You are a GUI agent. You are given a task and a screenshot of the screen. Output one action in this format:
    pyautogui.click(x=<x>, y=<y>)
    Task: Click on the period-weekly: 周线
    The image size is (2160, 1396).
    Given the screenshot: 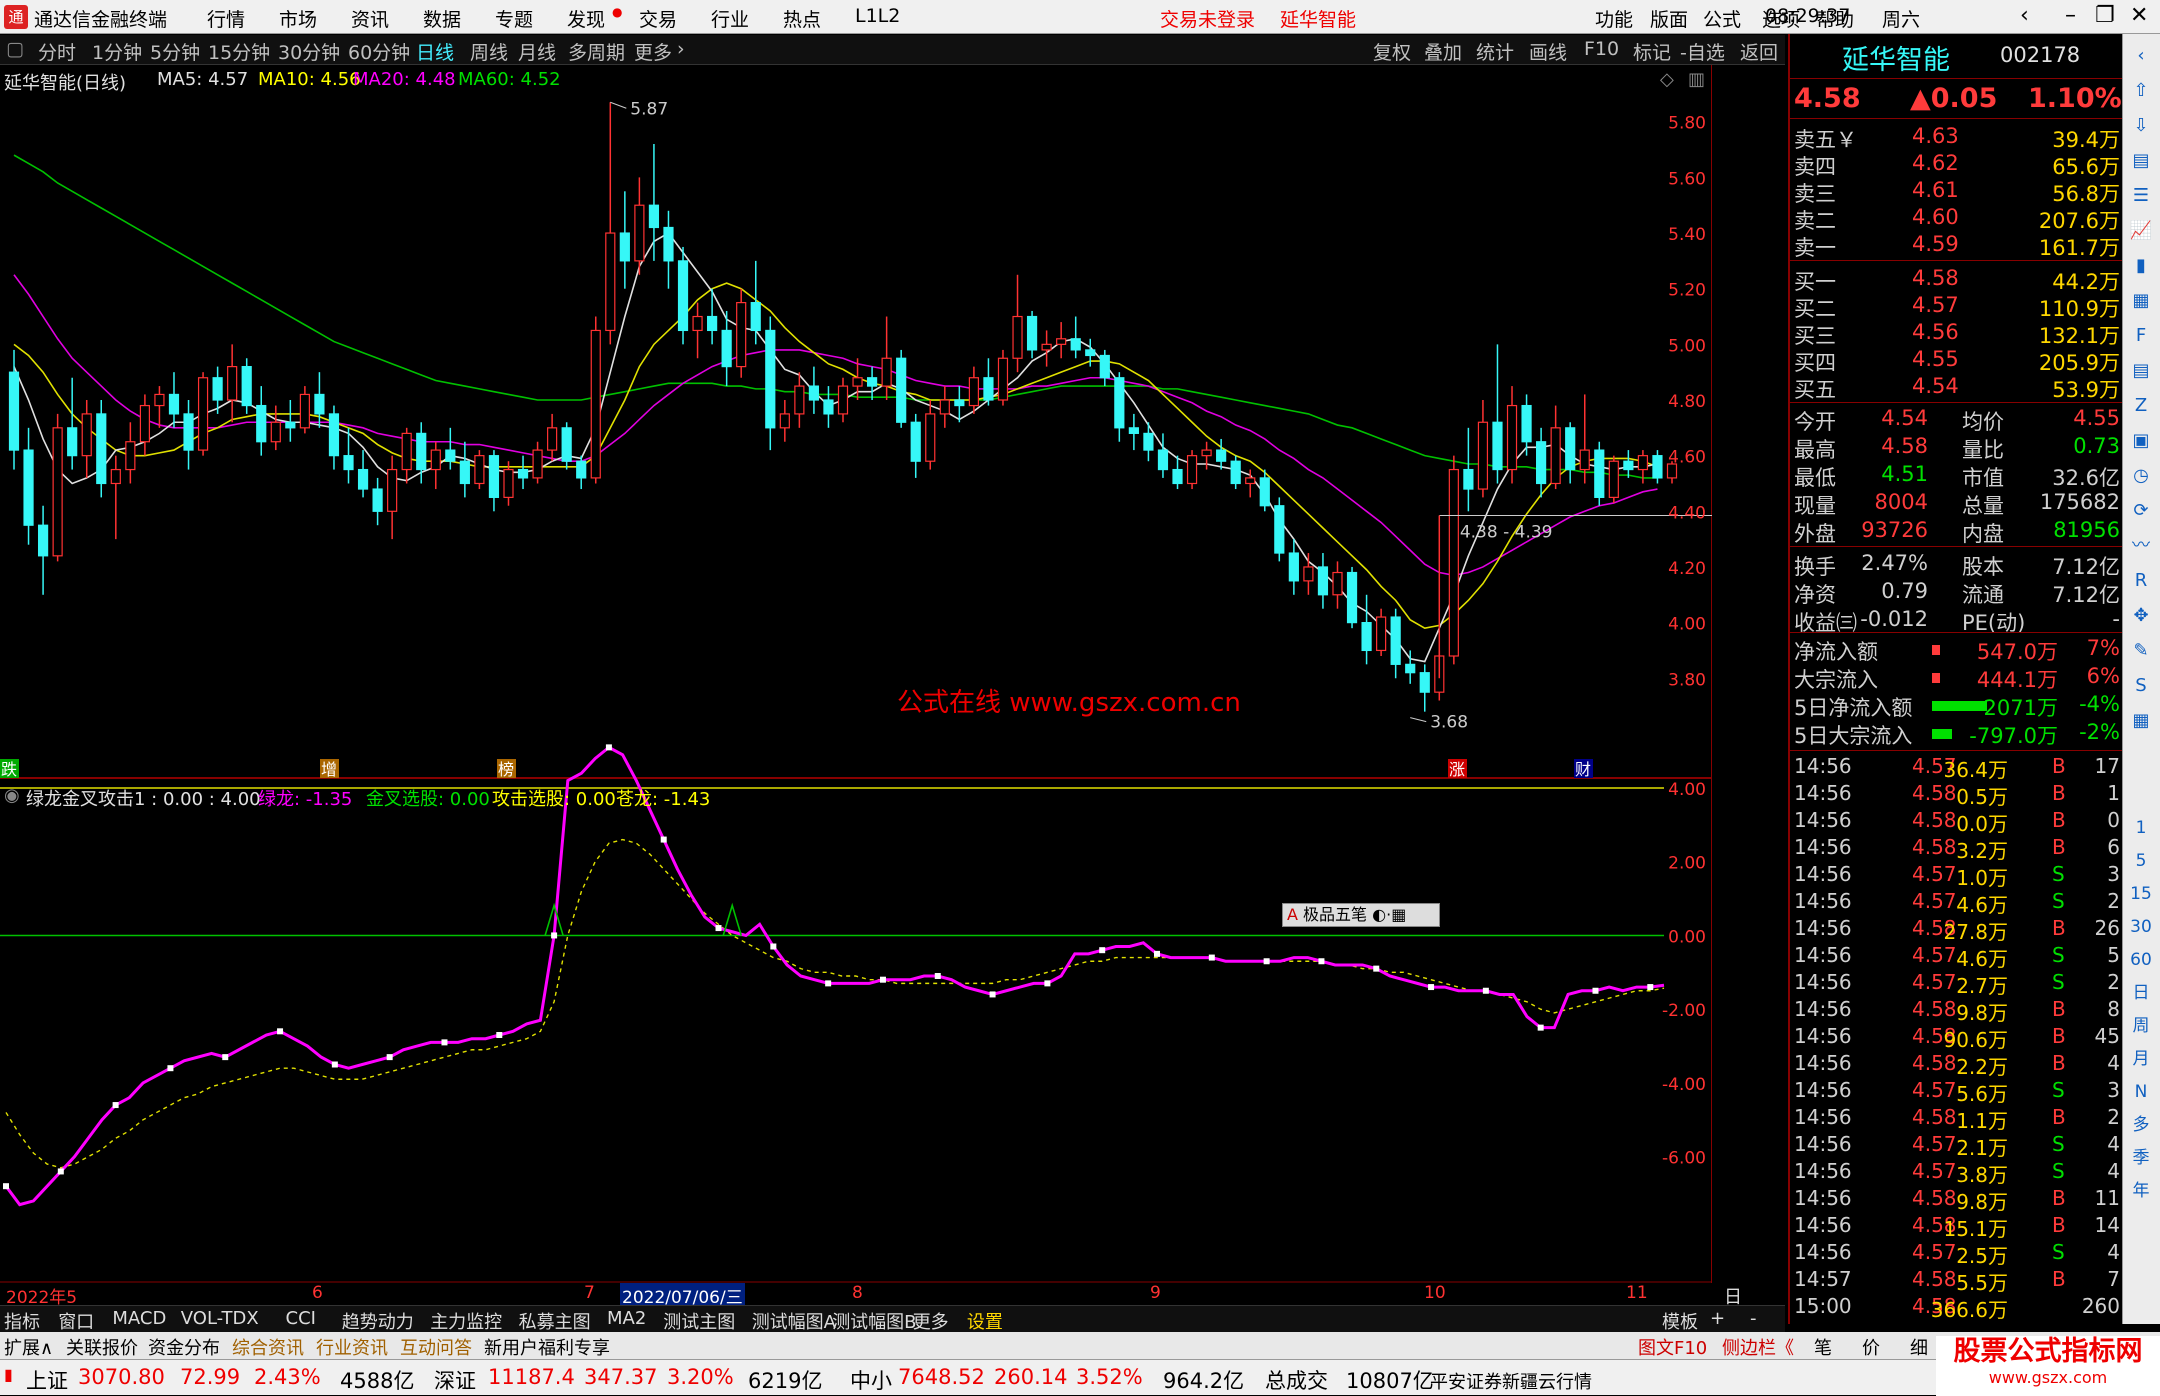 What is the action you would take?
    pyautogui.click(x=489, y=51)
    